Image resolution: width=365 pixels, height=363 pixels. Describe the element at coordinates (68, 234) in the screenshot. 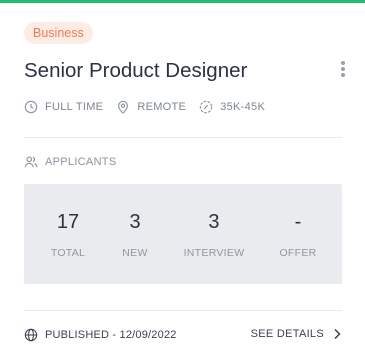

I see `stat-total: 17 TOTAL` at that location.